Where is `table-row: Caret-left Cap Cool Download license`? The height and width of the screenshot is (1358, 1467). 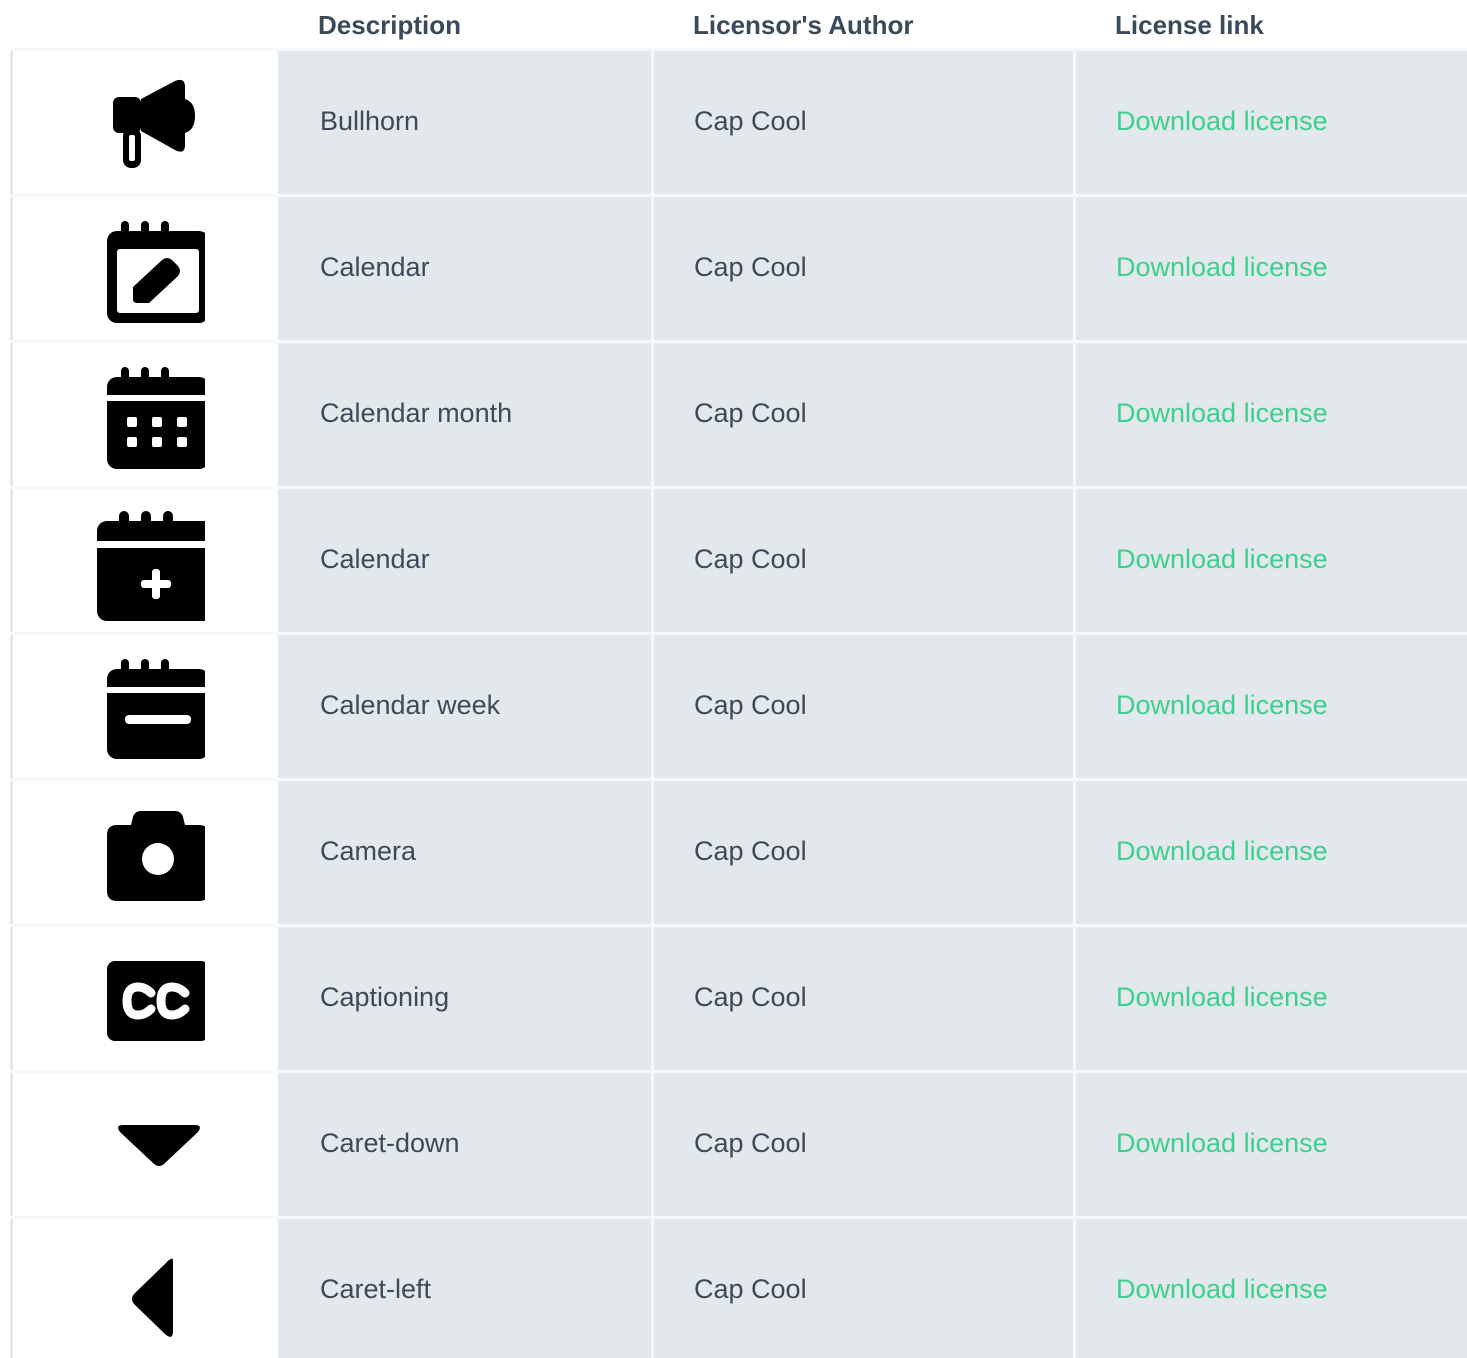 table-row: Caret-left Cap Cool Download license is located at coordinates (738, 1287).